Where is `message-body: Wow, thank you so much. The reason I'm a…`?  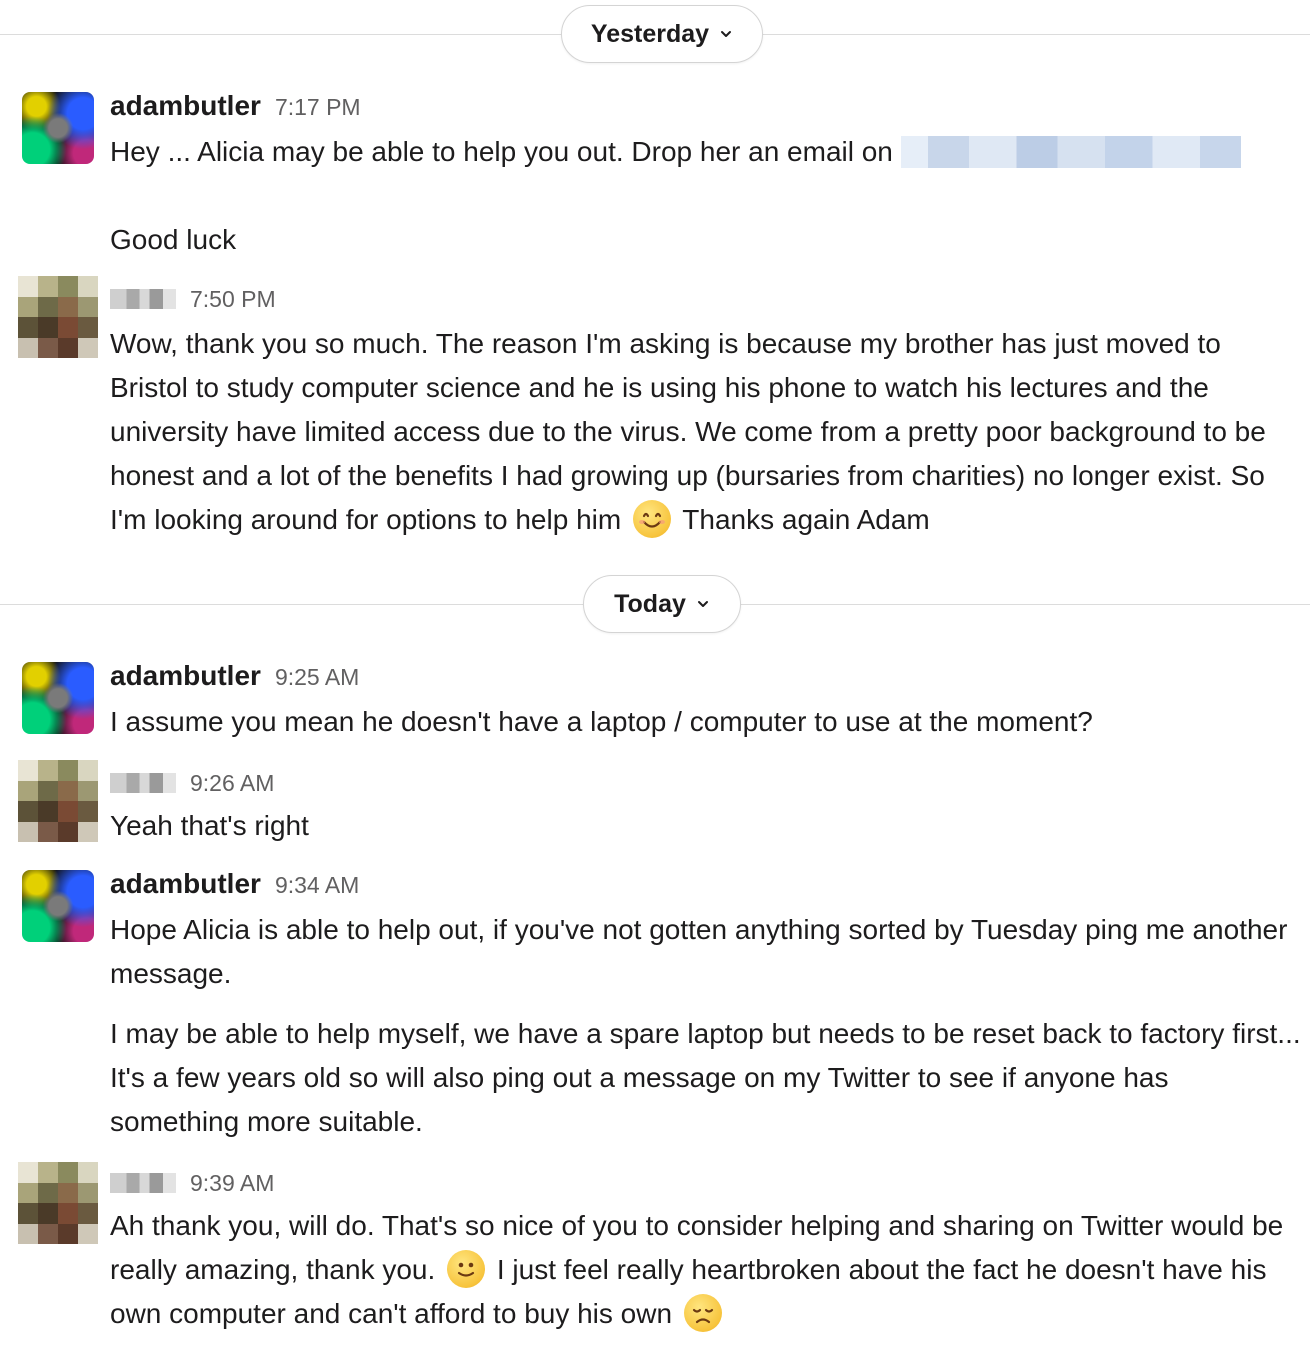 message-body: Wow, thank you so much. The reason I'm a… is located at coordinates (707, 432).